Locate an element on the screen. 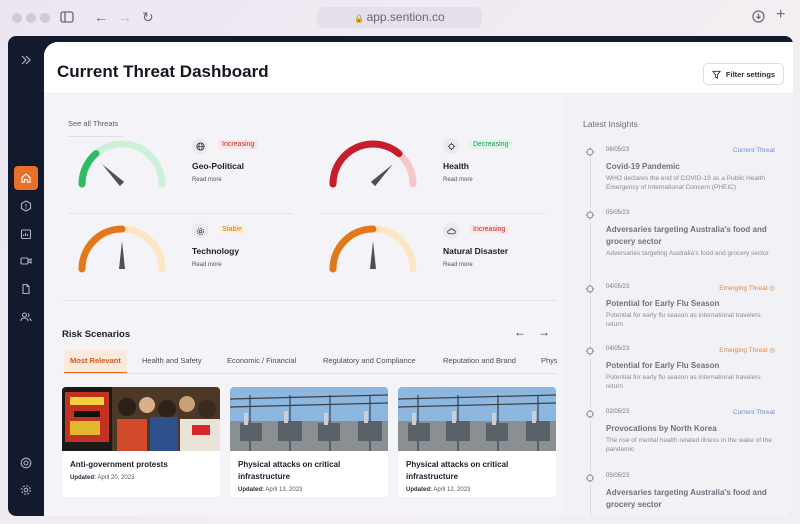 The height and width of the screenshot is (524, 800). threat-card-natural-disaster: Increasing Natural Disaster Read more is located at coordinates (435, 254).